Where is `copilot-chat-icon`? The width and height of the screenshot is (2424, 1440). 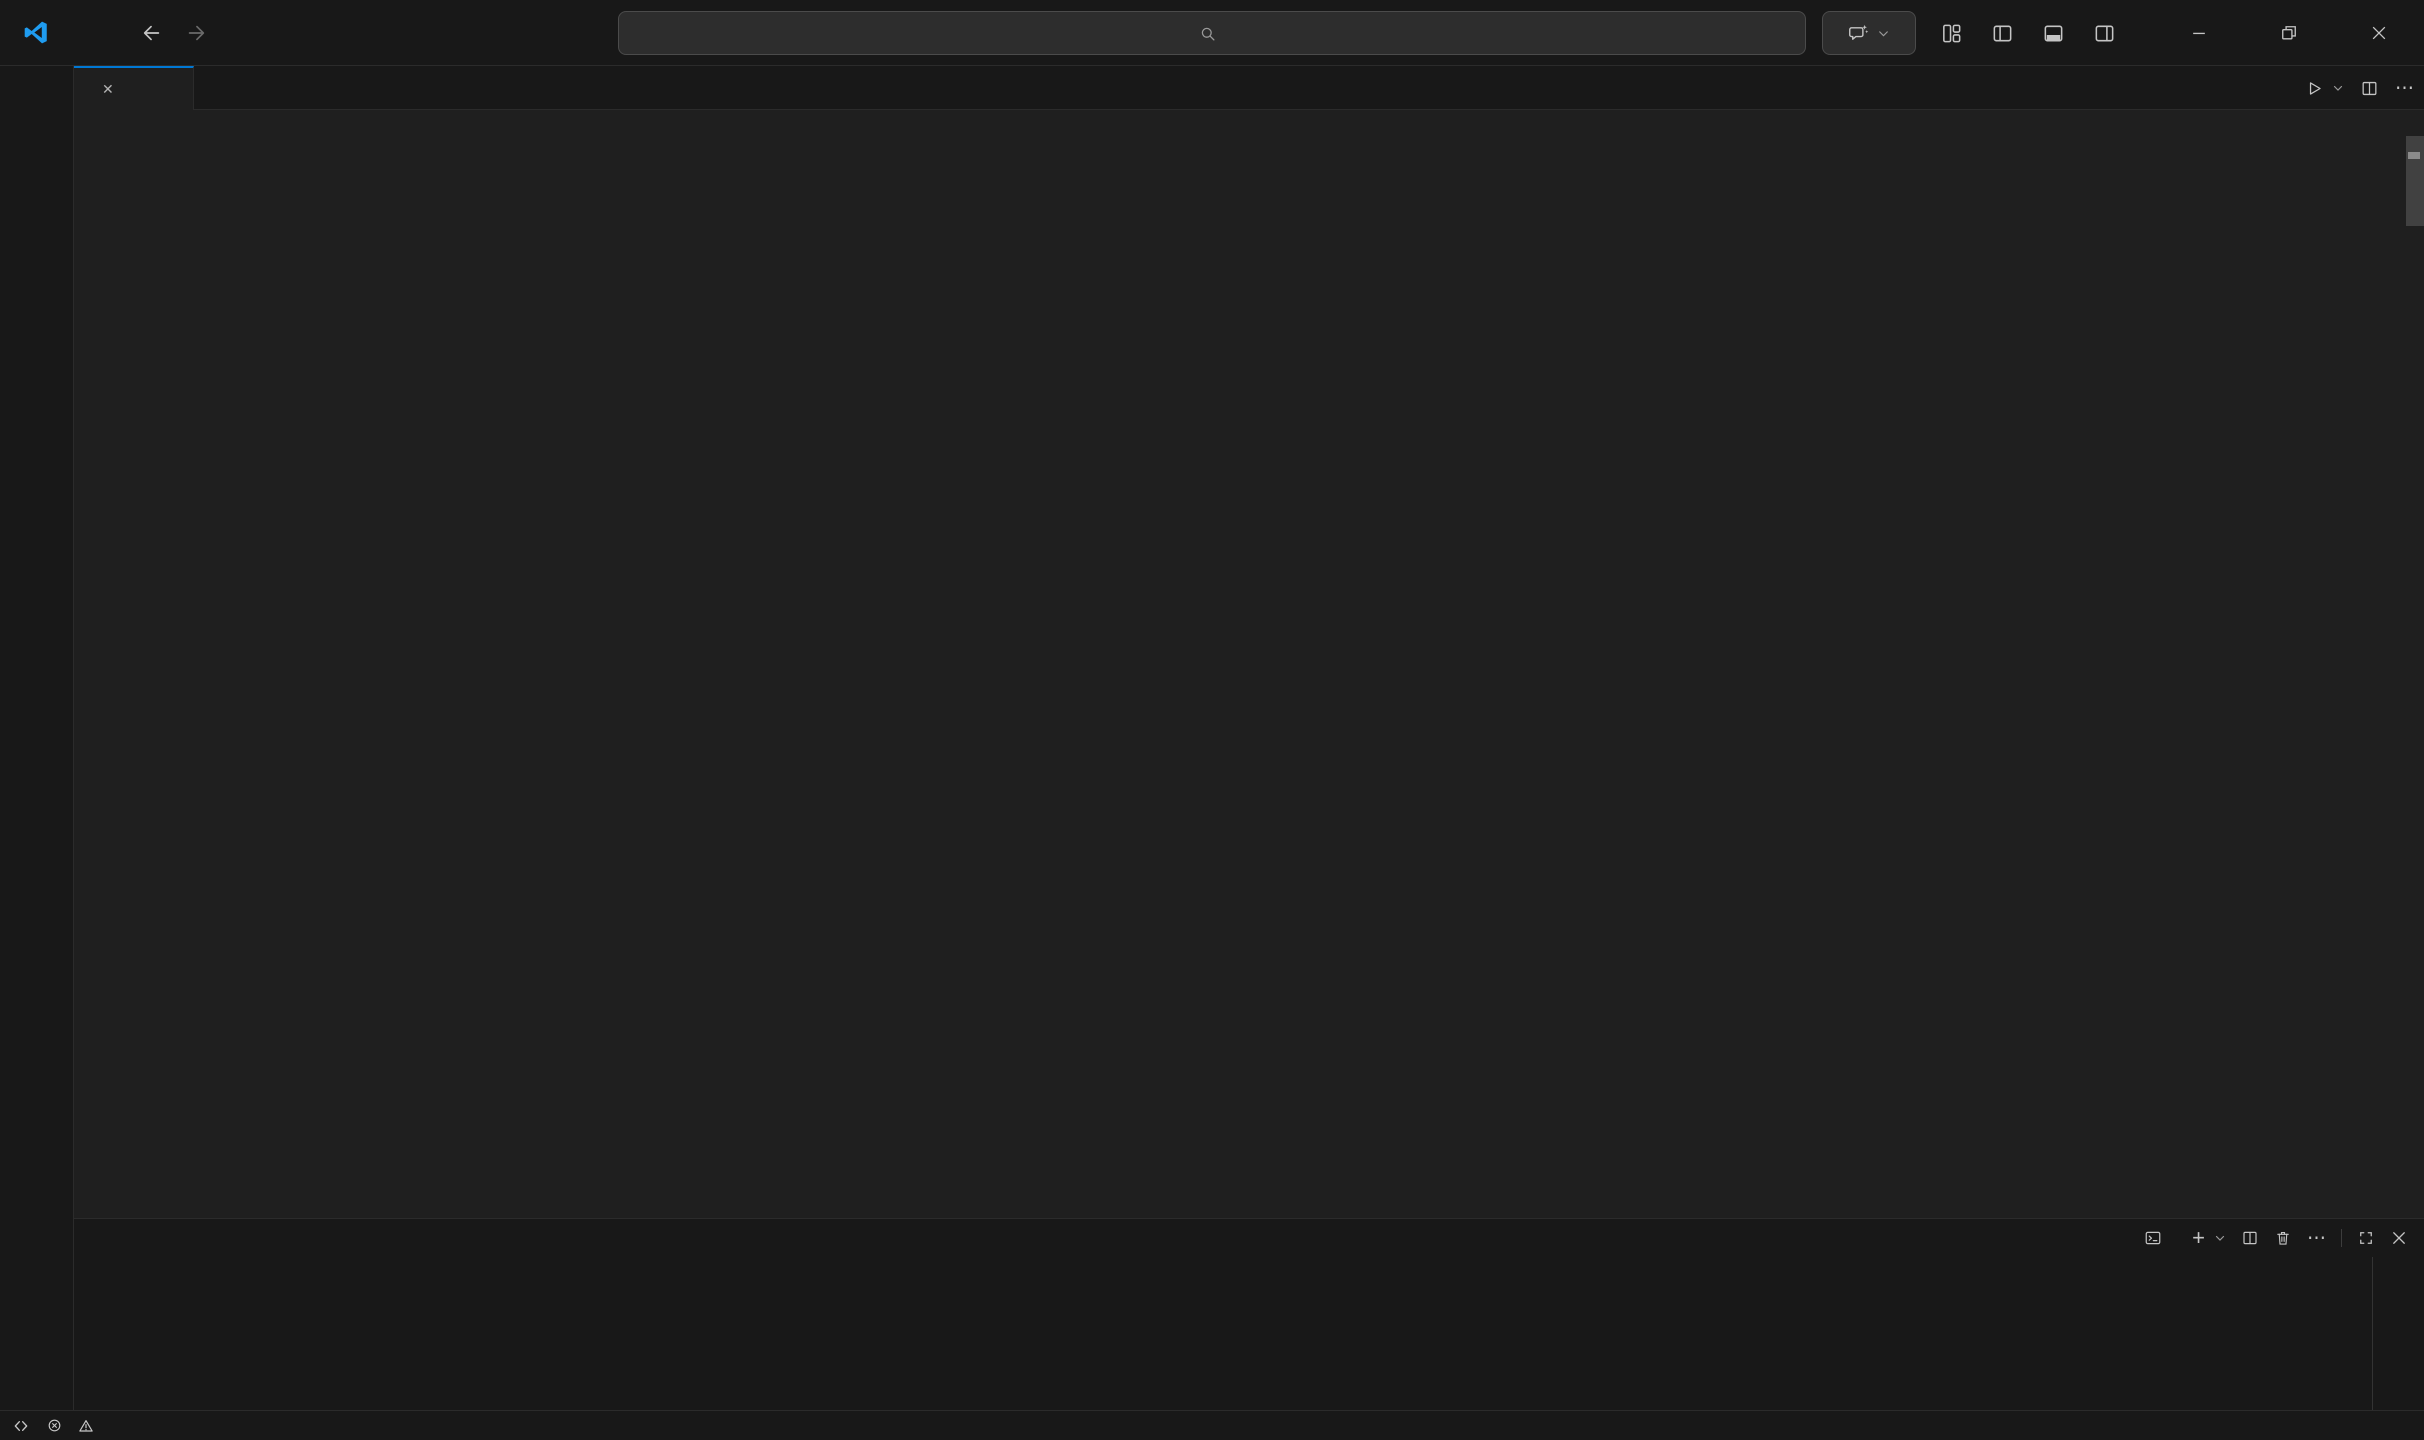
copilot-chat-icon is located at coordinates (1858, 33).